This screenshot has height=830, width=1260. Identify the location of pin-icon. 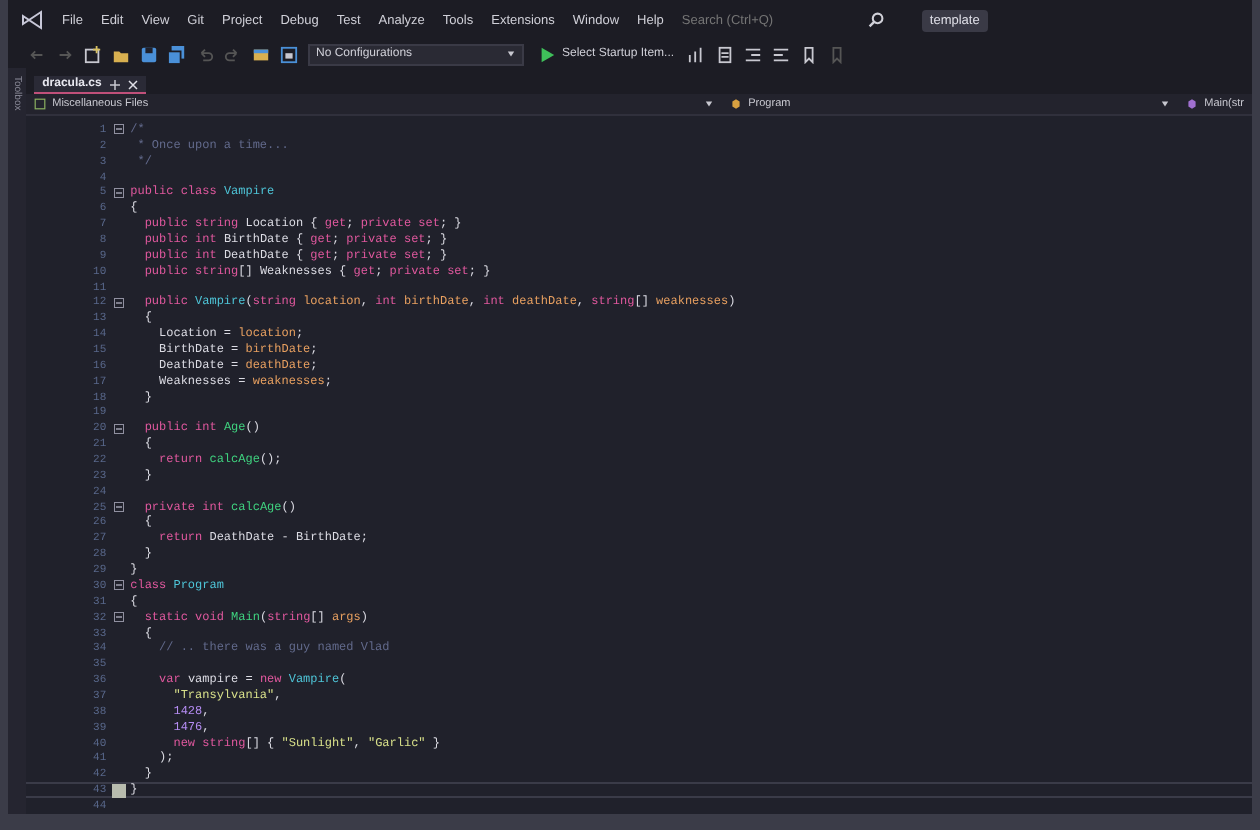
(114, 84).